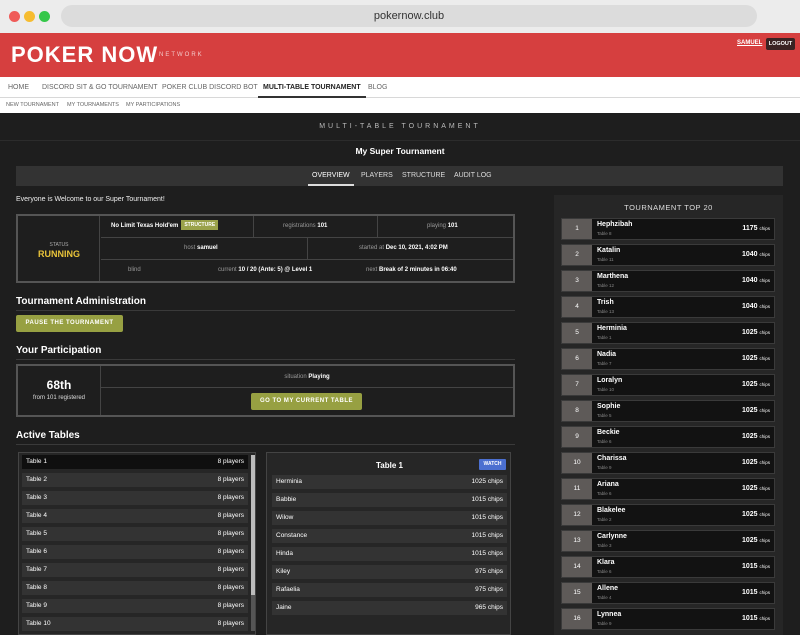 This screenshot has height=635, width=800. What do you see at coordinates (442, 226) in the screenshot?
I see `playing-count: playing 101` at bounding box center [442, 226].